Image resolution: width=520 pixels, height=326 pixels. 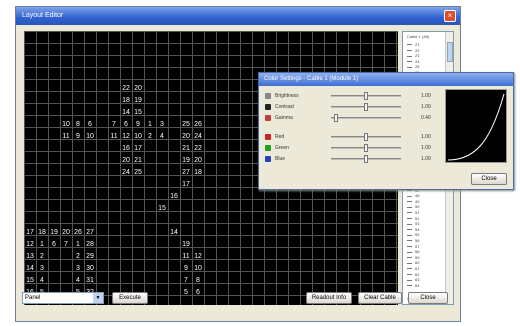 I want to click on close-icon: ×, so click(x=450, y=16).